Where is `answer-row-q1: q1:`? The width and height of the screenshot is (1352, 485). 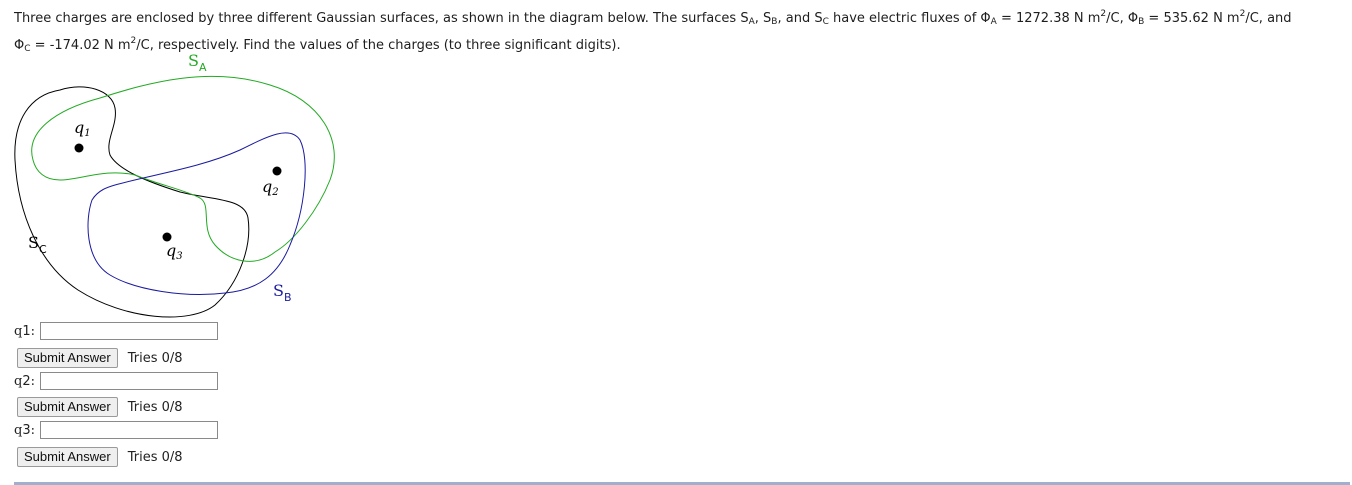
answer-row-q1: q1: is located at coordinates (116, 331).